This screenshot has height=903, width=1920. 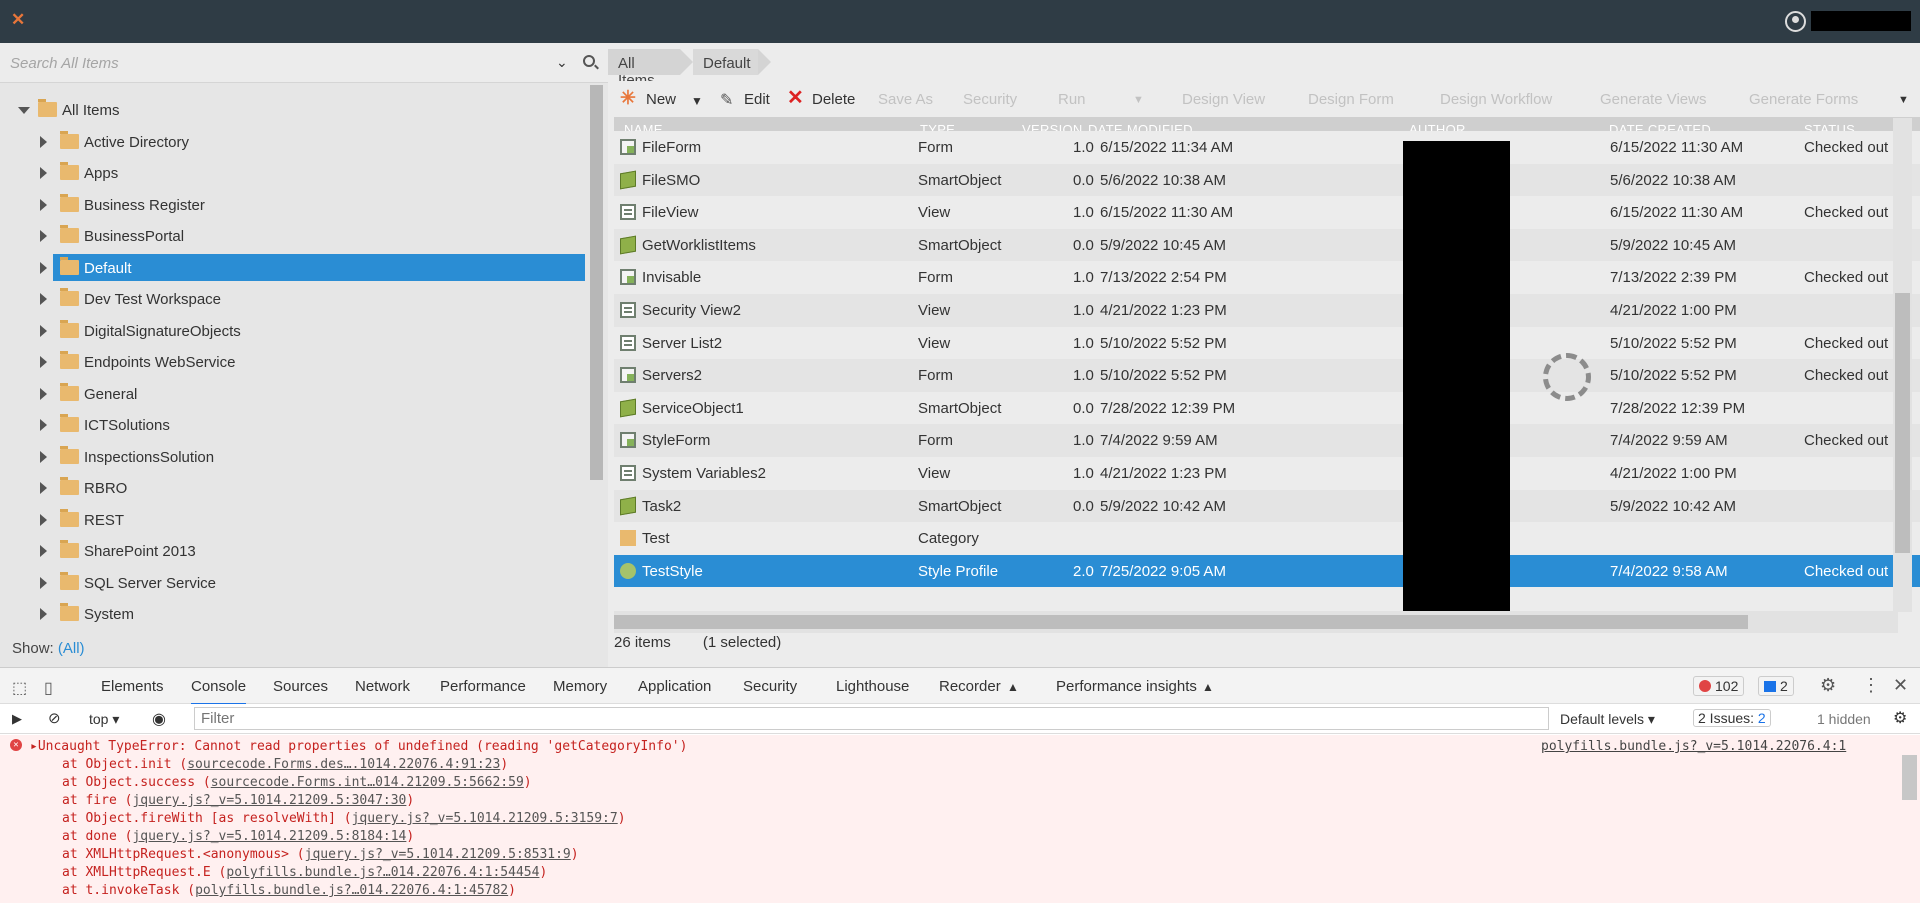 What do you see at coordinates (300, 686) in the screenshot?
I see `tab-sources: Sources` at bounding box center [300, 686].